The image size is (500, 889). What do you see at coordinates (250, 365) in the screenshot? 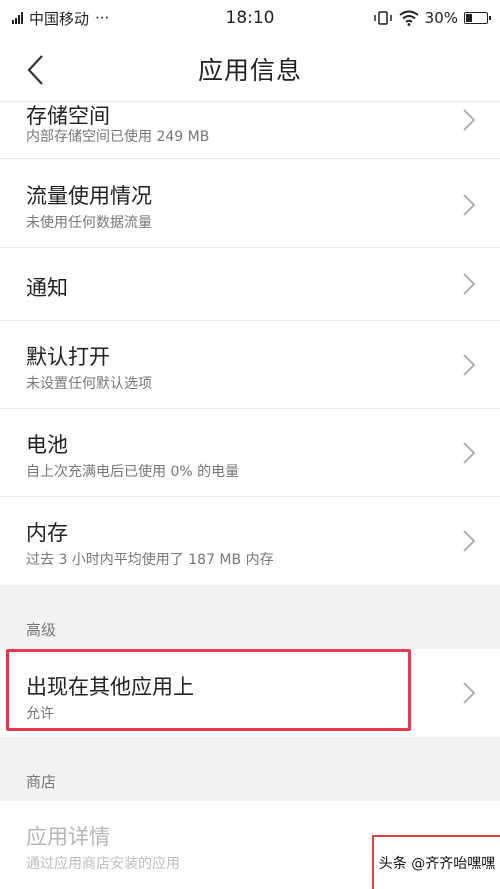
I see `list-item-open-by-default: 默认打开 未设置任何默认选项` at bounding box center [250, 365].